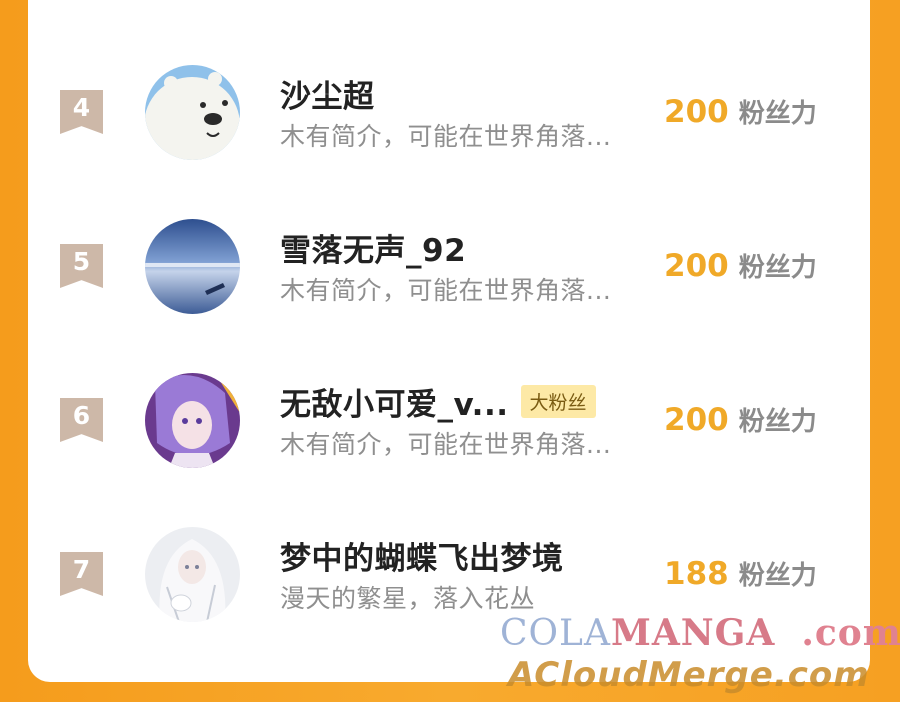 The image size is (900, 702). I want to click on rank-number: 7, so click(81, 569).